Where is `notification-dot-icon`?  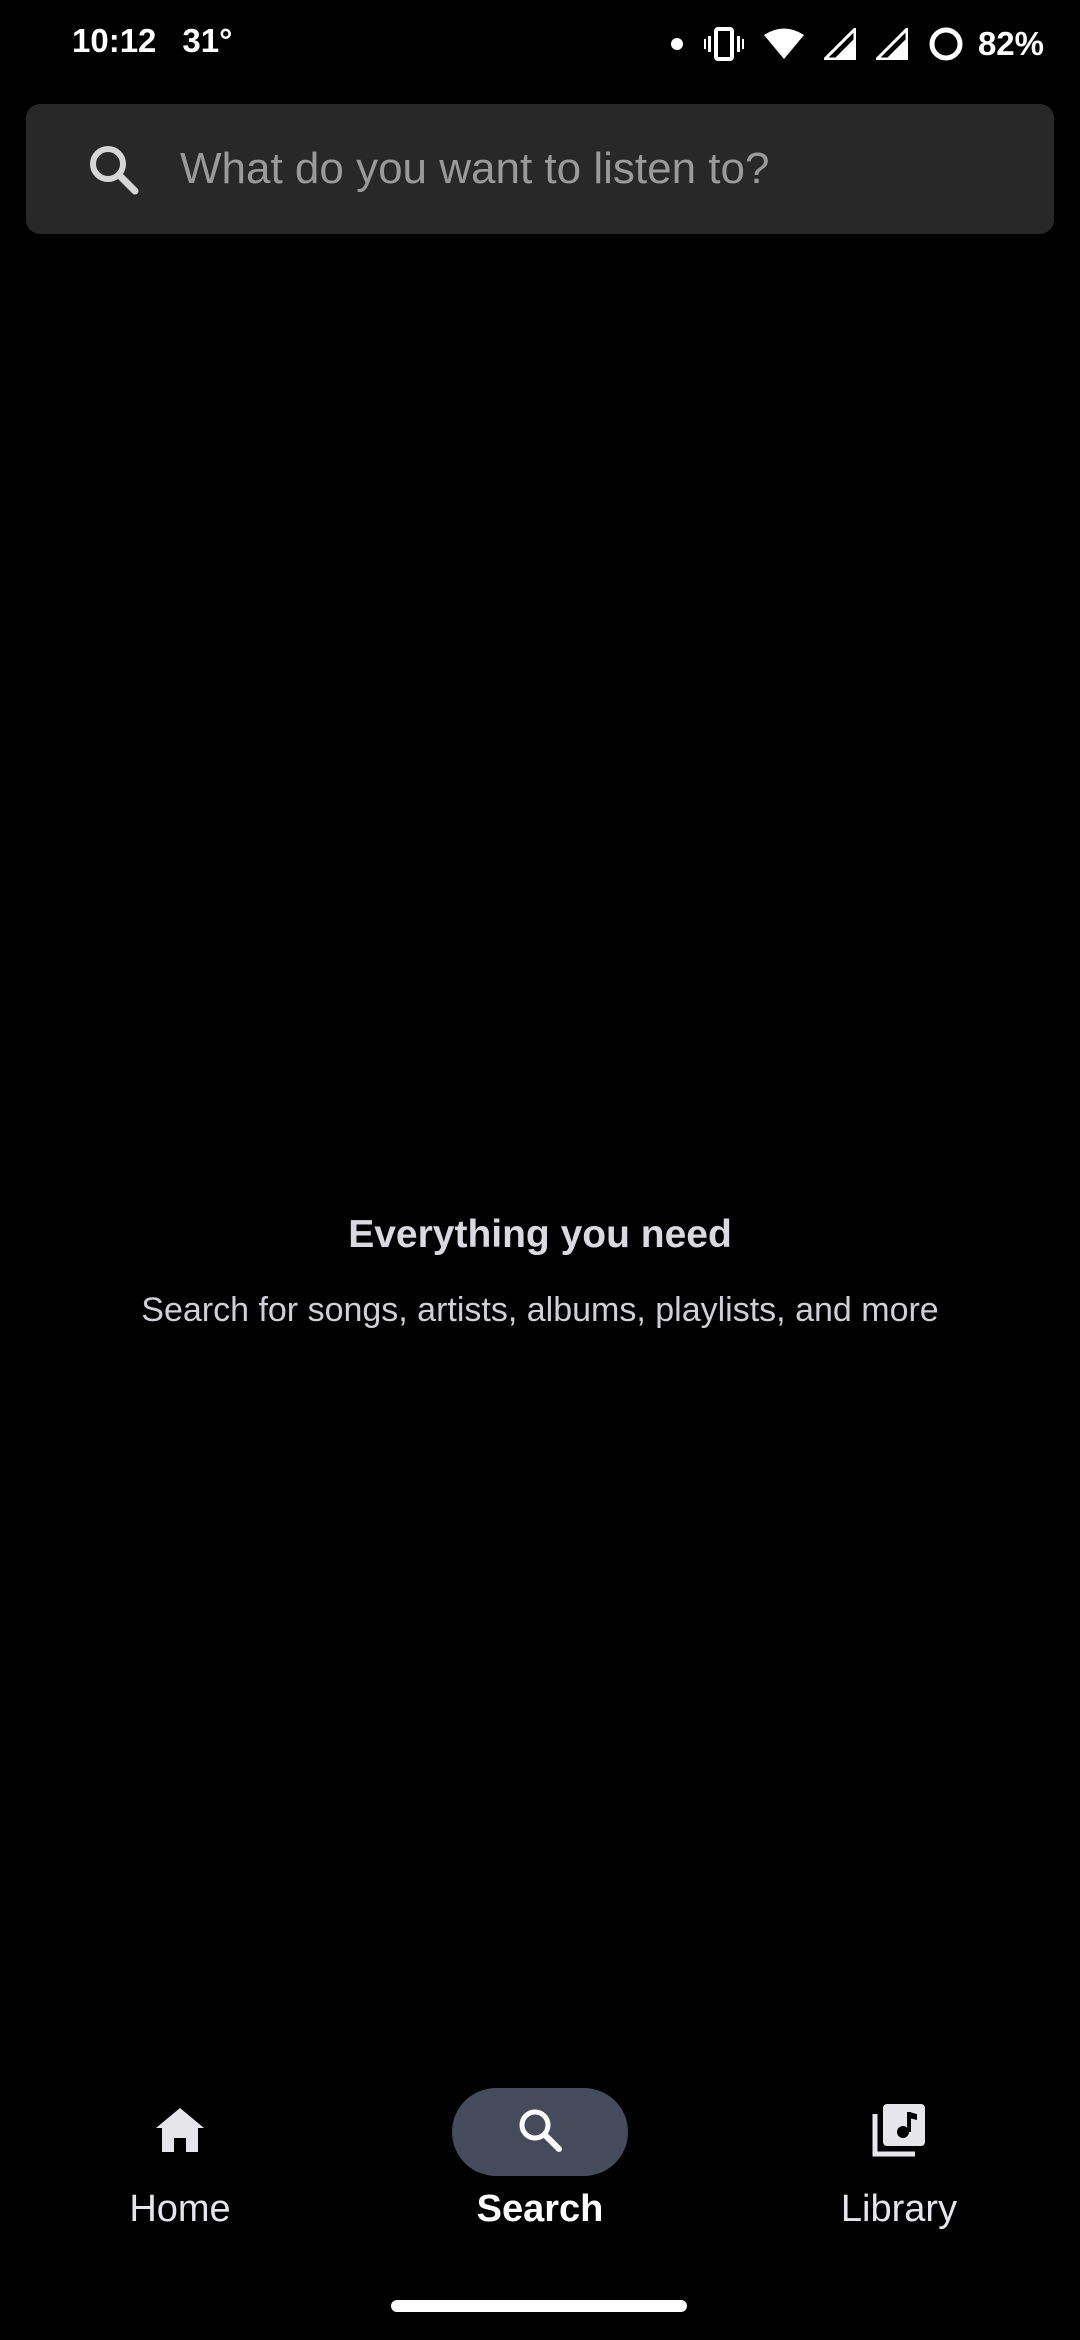 notification-dot-icon is located at coordinates (677, 44).